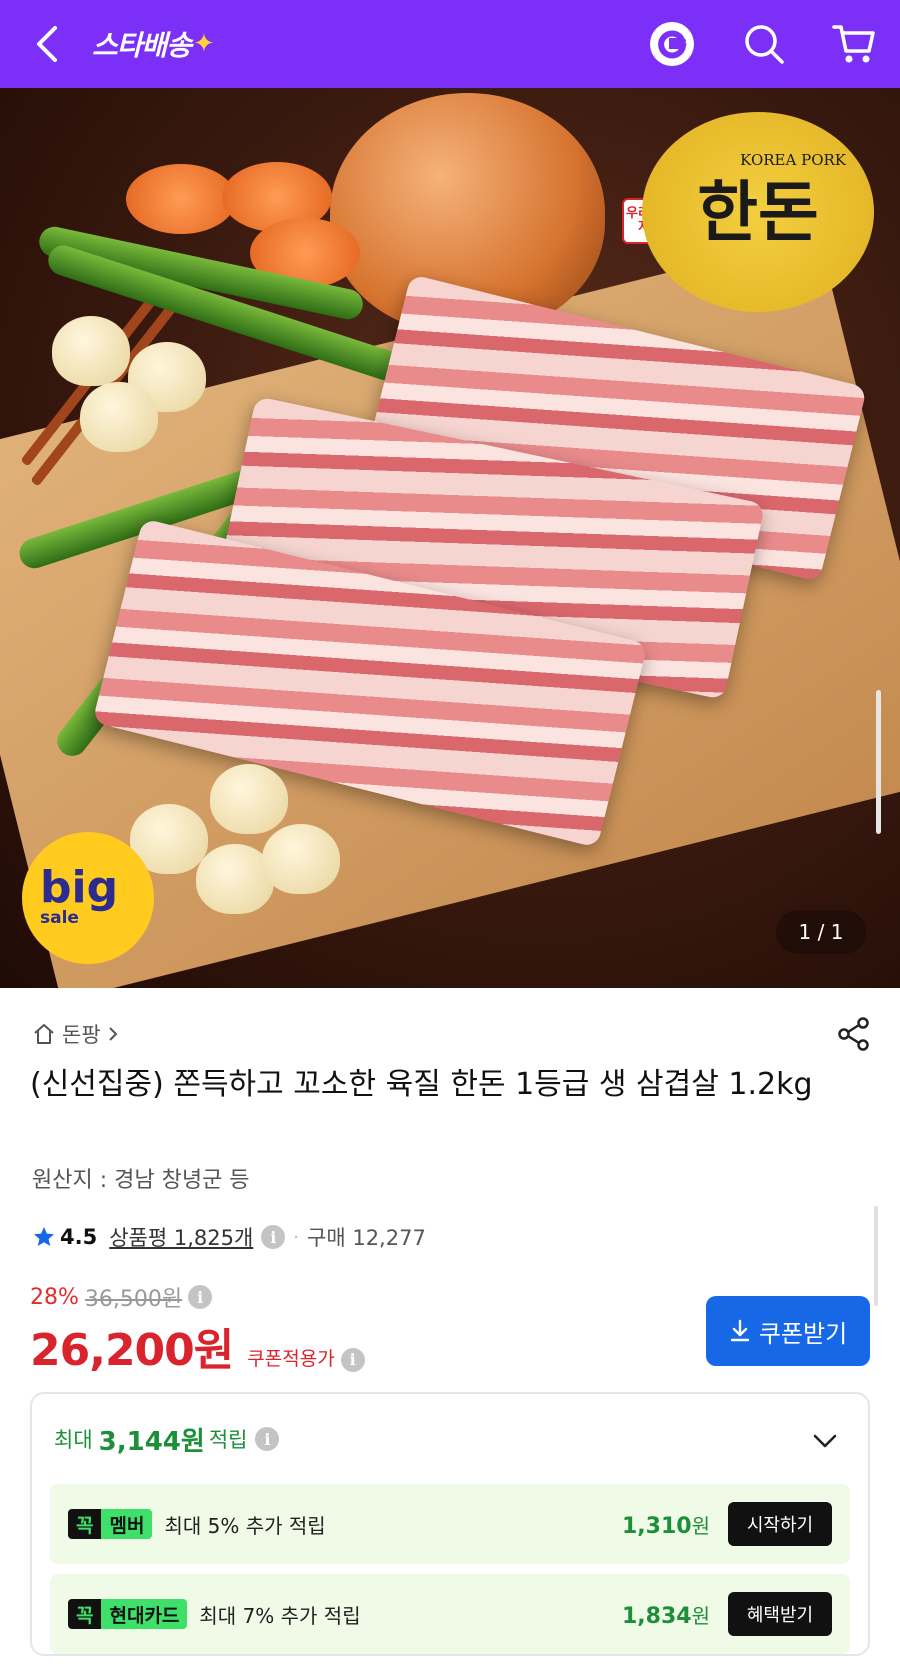 Image resolution: width=900 pixels, height=1674 pixels. What do you see at coordinates (245, 1525) in the screenshot?
I see `reward-description: 최대 5% 추가 적립` at bounding box center [245, 1525].